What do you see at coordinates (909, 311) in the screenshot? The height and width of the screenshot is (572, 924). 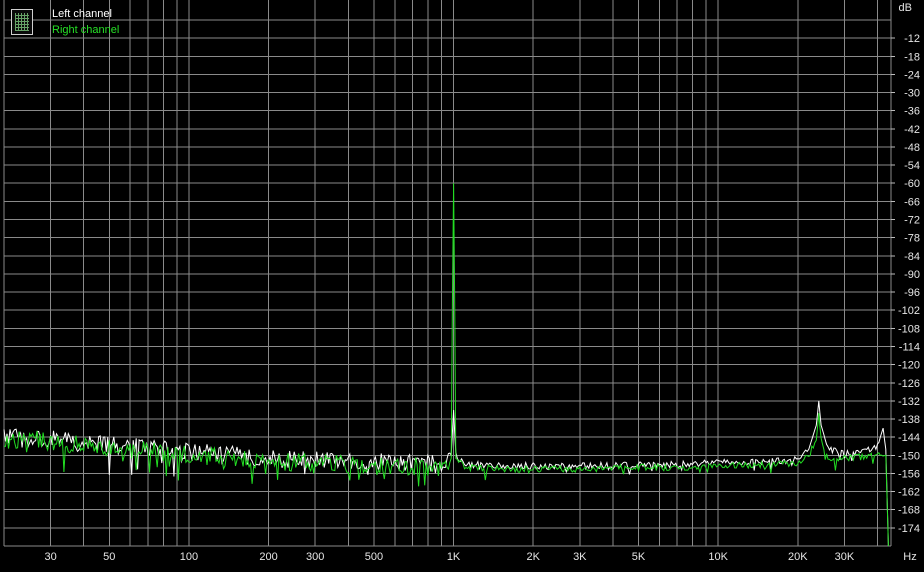 I see `y-tick-label: -102` at bounding box center [909, 311].